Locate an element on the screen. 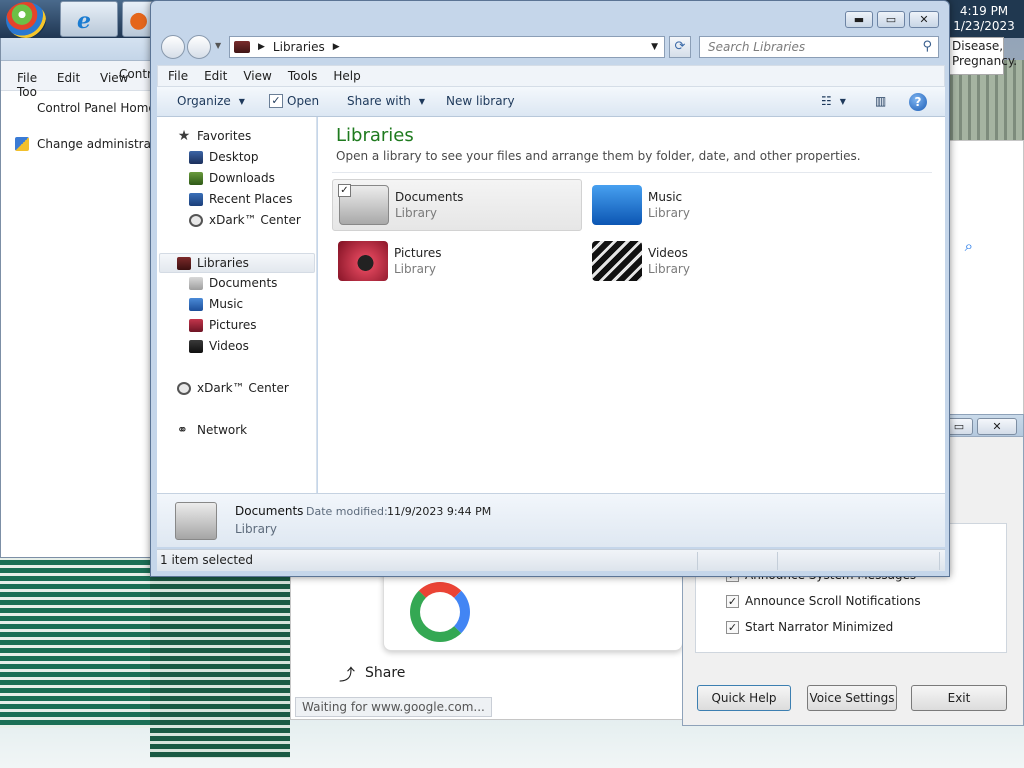  nav-favorites: ★ Favorites is located at coordinates (214, 135).